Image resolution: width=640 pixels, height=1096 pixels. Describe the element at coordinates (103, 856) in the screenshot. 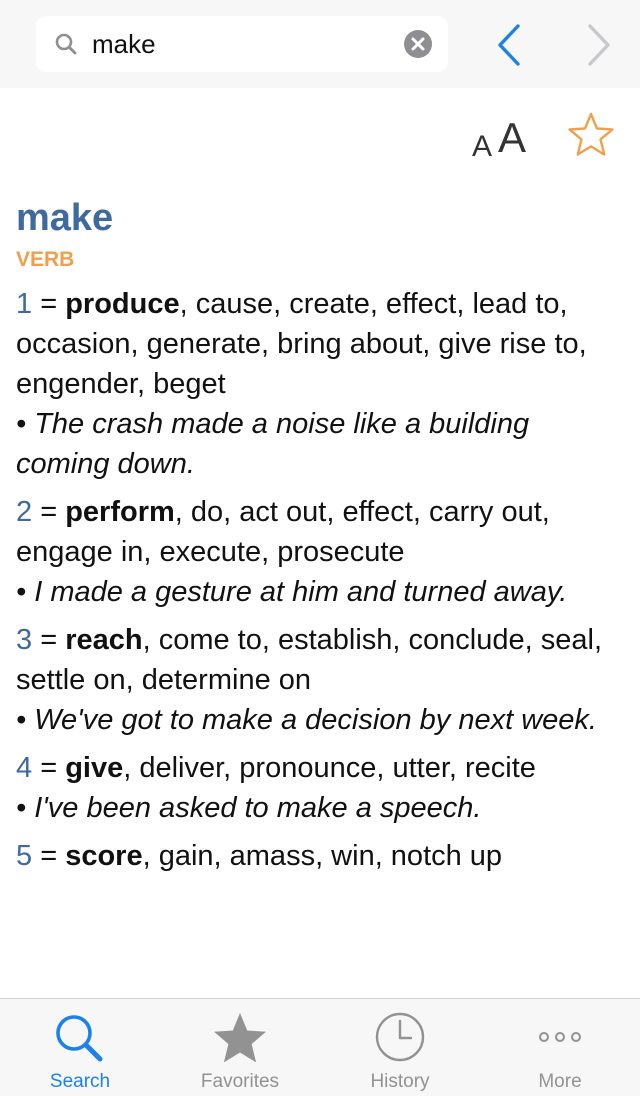

I see `sense-main-synonym: score` at that location.